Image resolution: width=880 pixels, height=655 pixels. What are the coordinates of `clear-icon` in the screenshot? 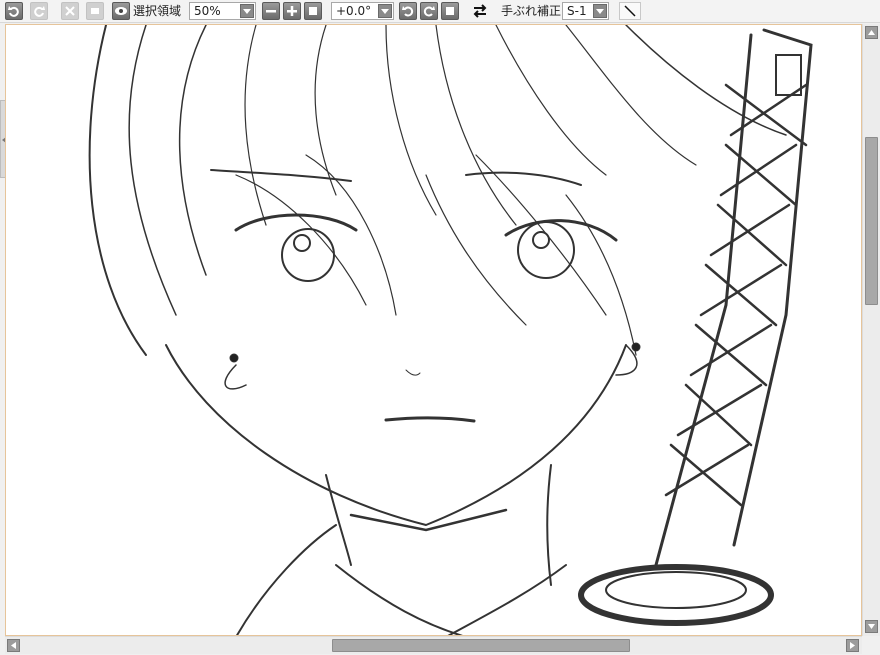 It's located at (95, 11).